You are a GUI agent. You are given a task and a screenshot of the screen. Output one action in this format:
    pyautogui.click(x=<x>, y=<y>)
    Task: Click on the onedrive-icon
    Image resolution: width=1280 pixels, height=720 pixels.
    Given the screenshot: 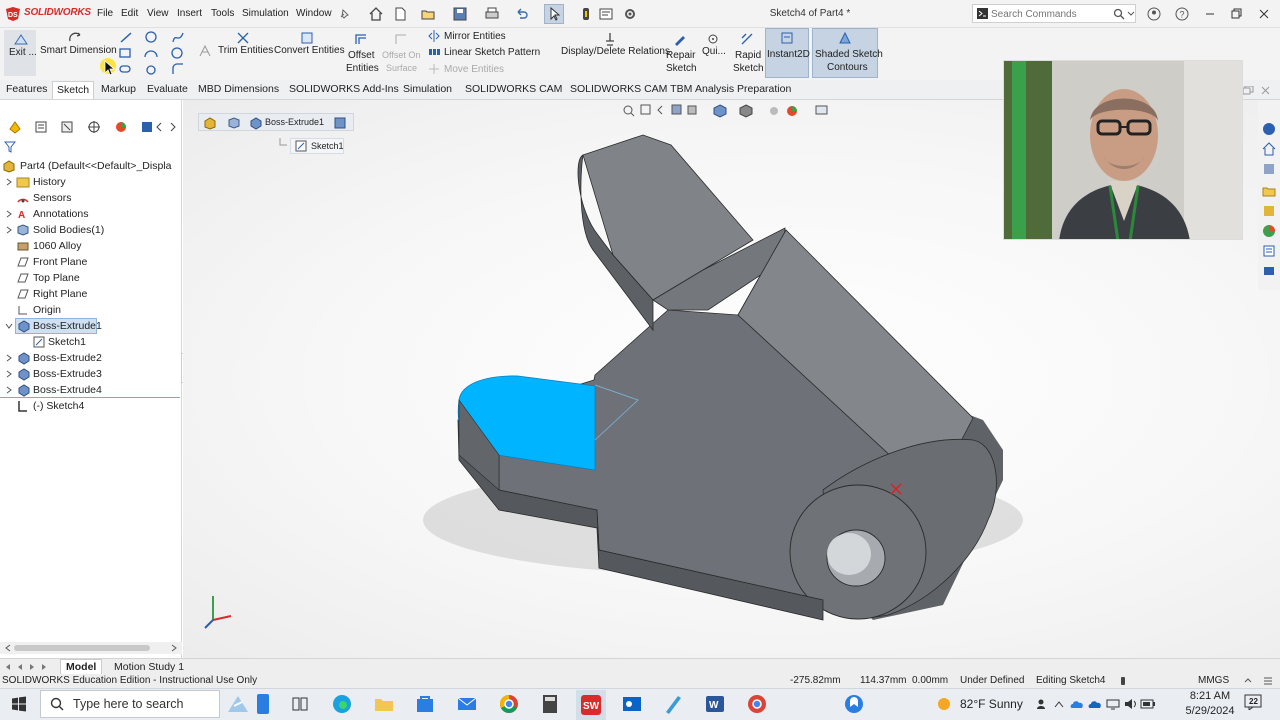 What is the action you would take?
    pyautogui.click(x=1077, y=704)
    